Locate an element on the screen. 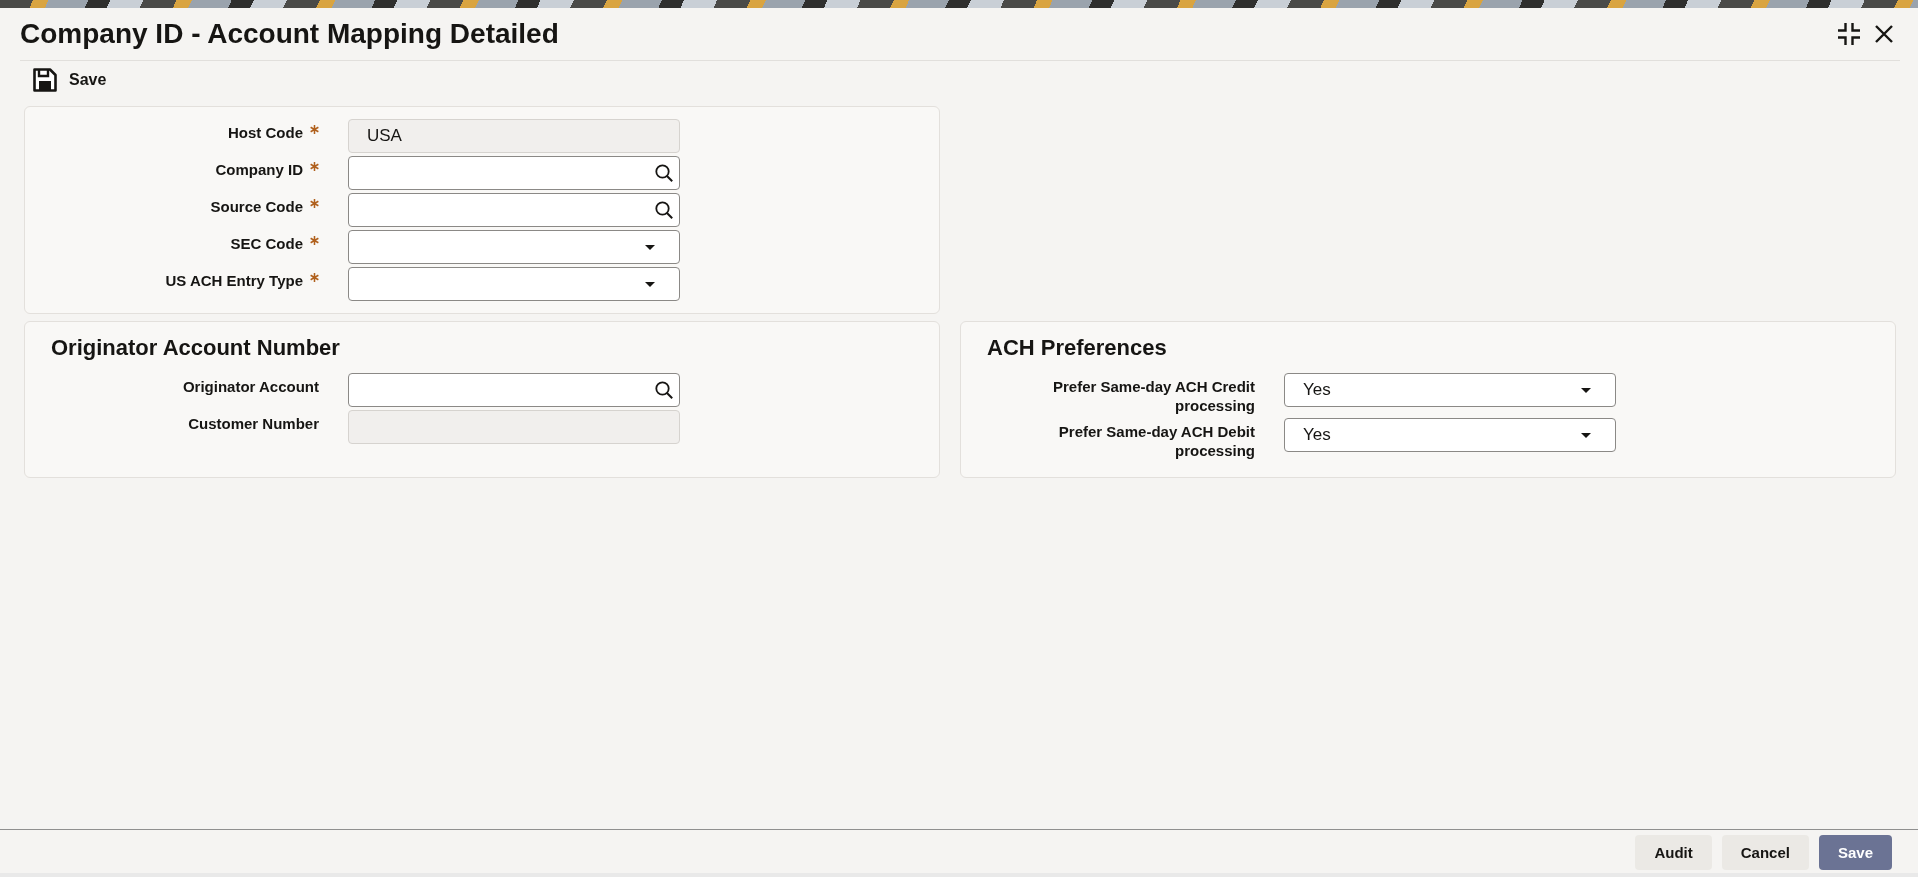  section-heading: ACH Preferences is located at coordinates (1077, 348).